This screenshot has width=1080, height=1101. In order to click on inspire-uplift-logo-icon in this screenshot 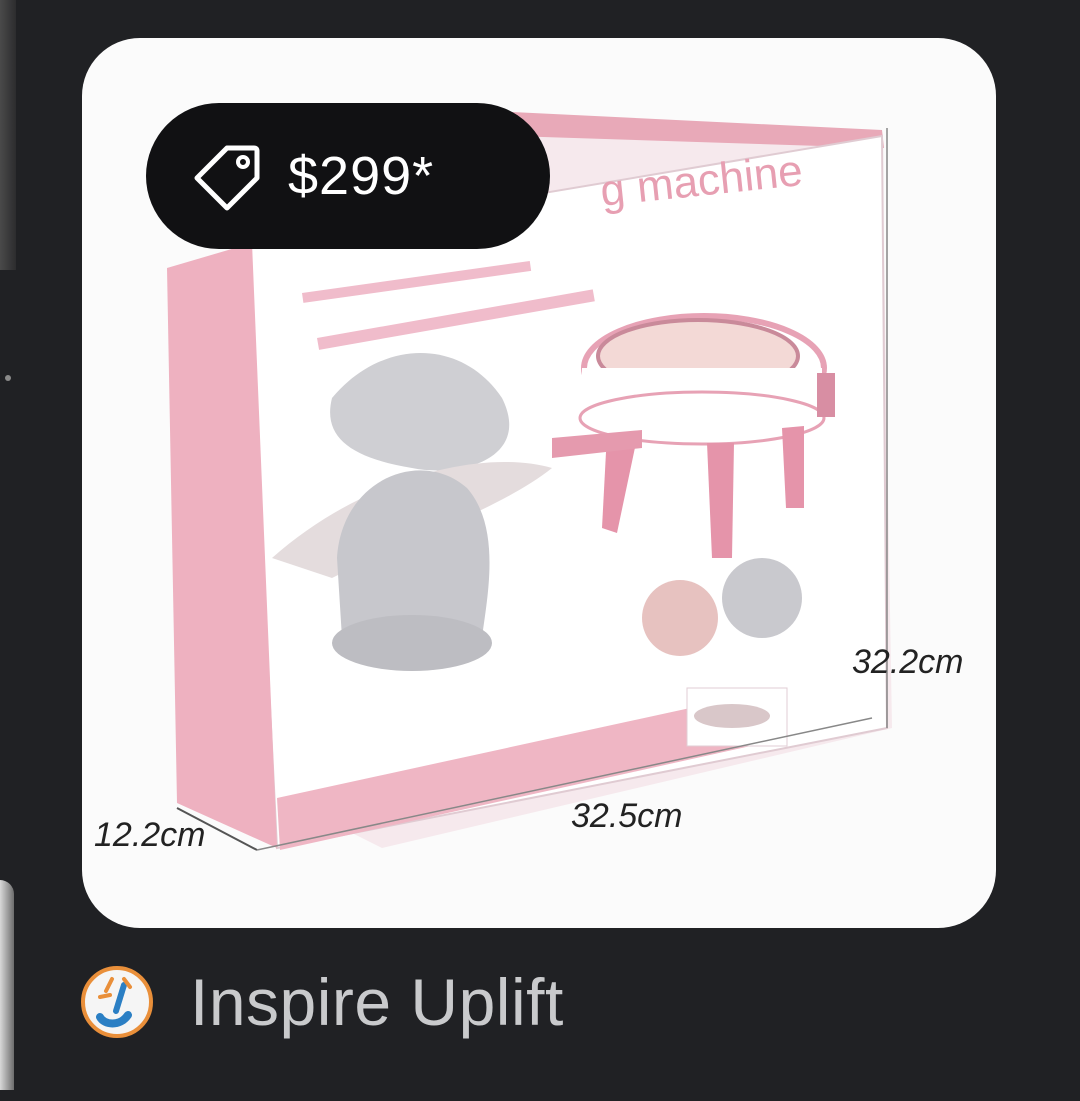, I will do `click(117, 1002)`.